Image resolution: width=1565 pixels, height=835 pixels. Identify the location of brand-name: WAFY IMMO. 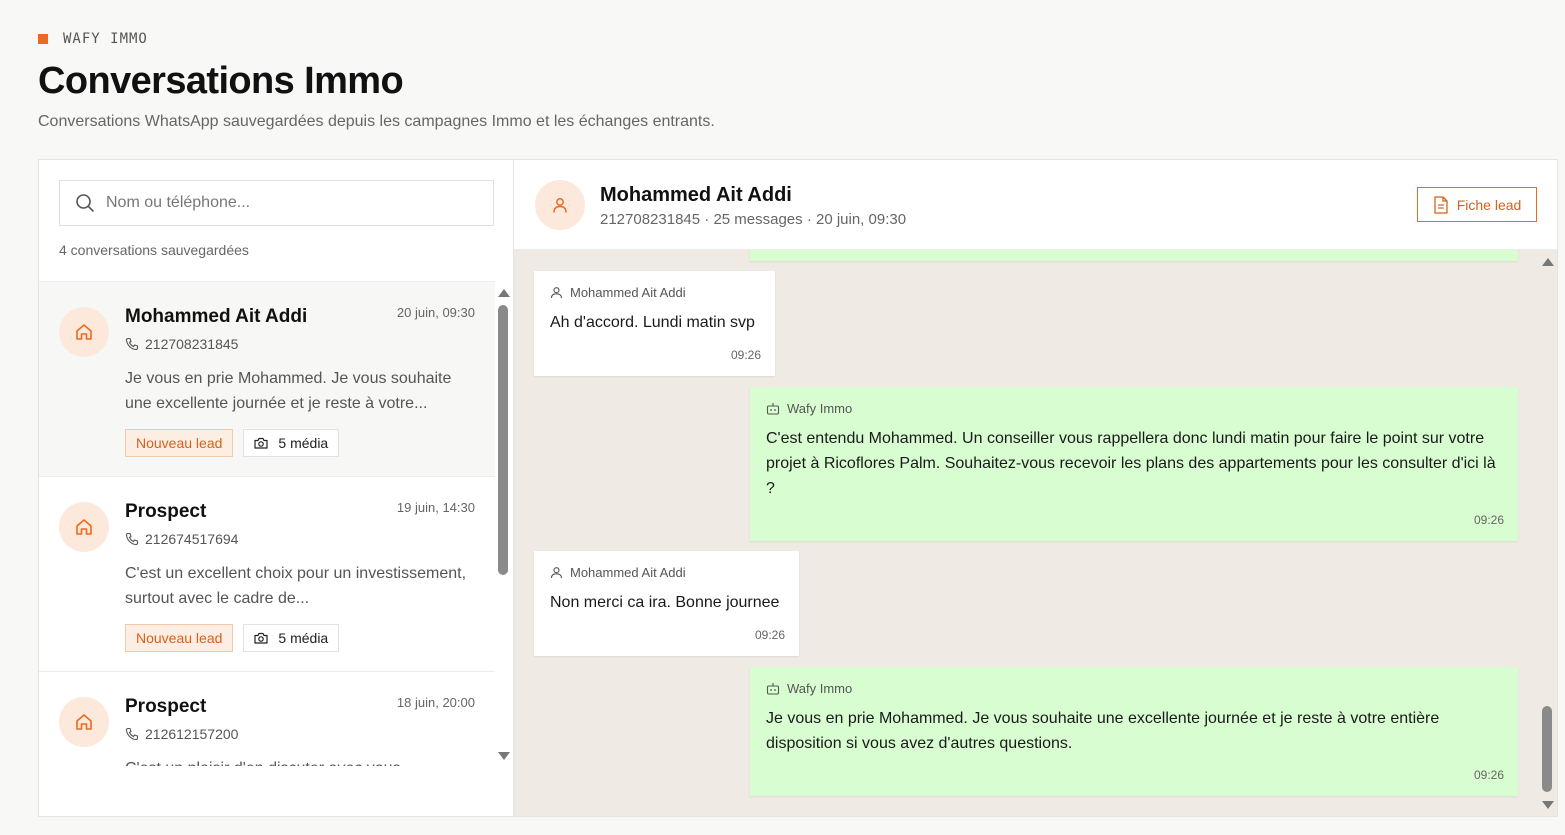
(105, 39).